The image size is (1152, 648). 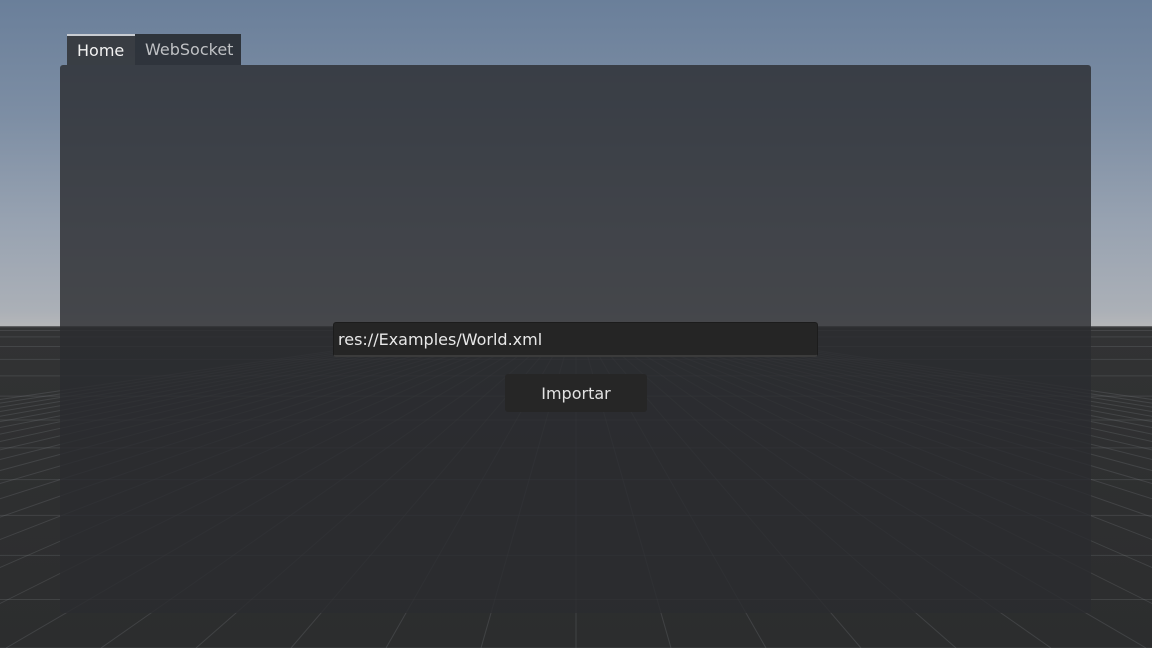 I want to click on tab-websocket: WebSocket, so click(x=188, y=49).